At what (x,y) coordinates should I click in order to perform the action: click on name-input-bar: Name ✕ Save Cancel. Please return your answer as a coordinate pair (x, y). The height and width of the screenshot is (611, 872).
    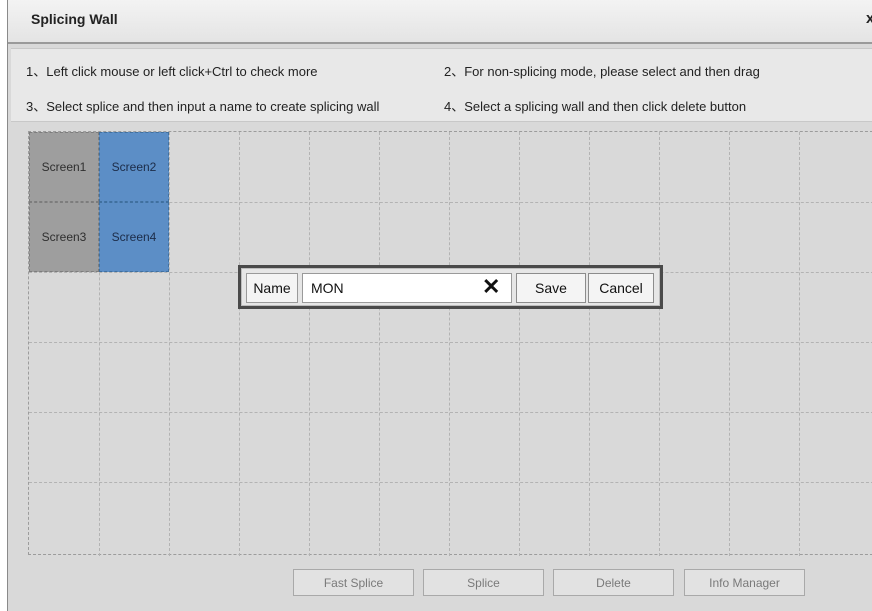
    Looking at the image, I should click on (450, 287).